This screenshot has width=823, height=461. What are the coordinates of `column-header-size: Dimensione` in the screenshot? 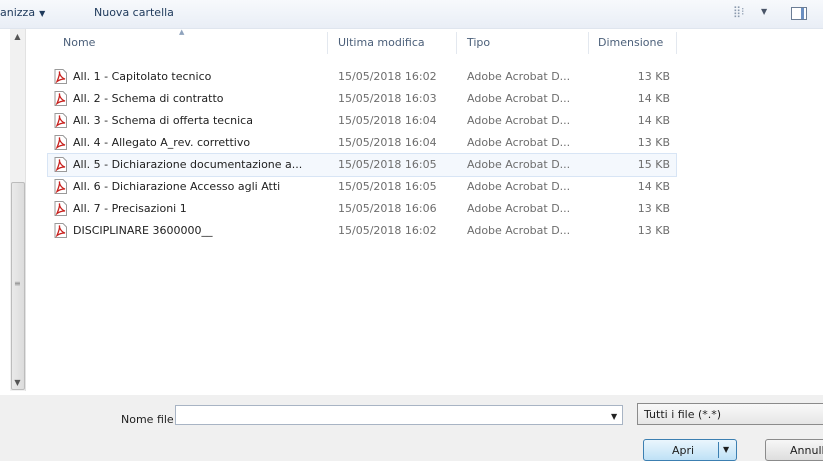 It's located at (630, 42).